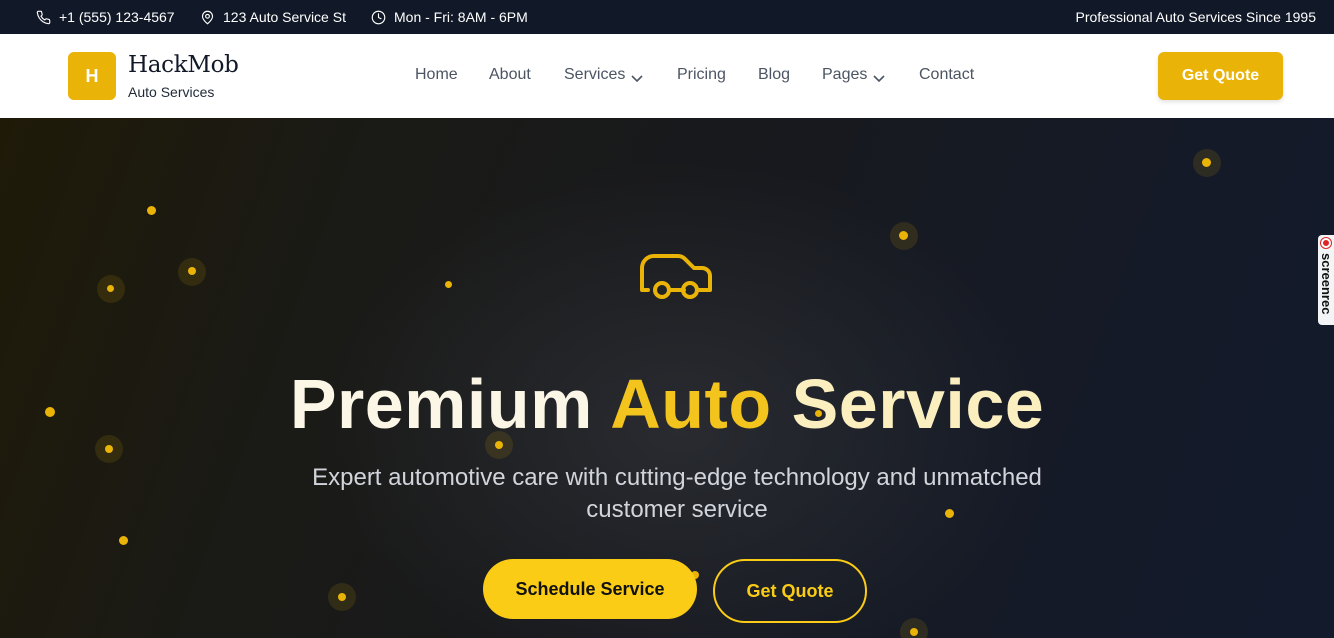  I want to click on nav-label: Pricing, so click(701, 74).